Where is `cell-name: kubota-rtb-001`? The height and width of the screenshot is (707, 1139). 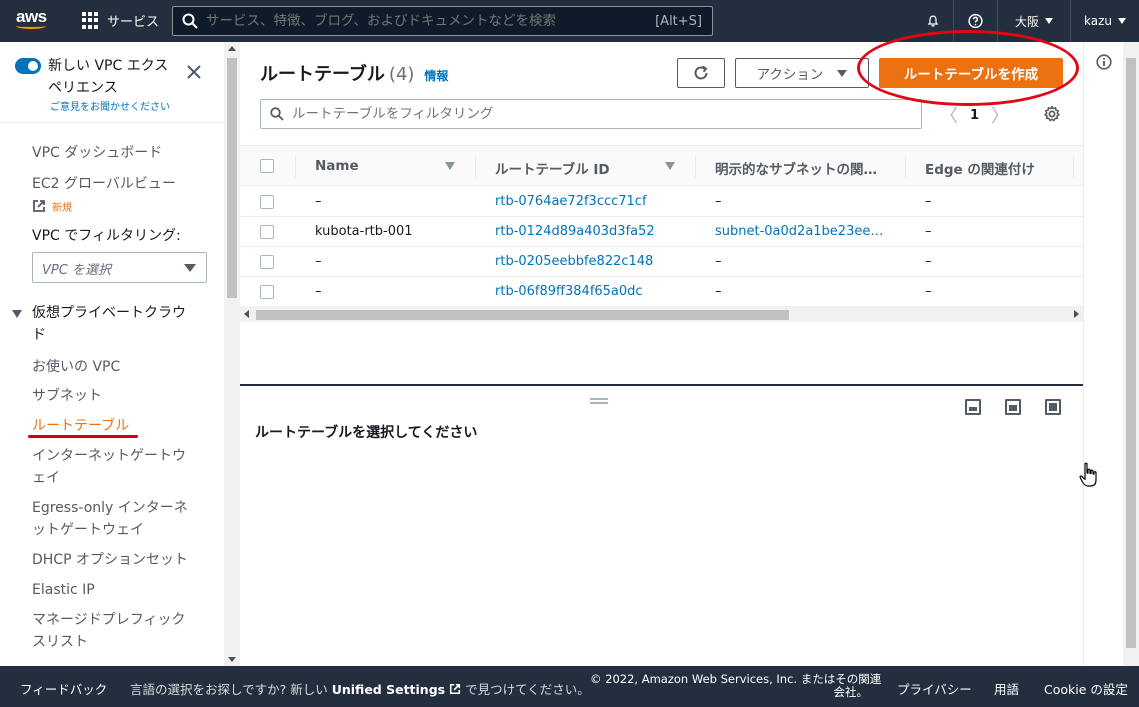 cell-name: kubota-rtb-001 is located at coordinates (364, 231).